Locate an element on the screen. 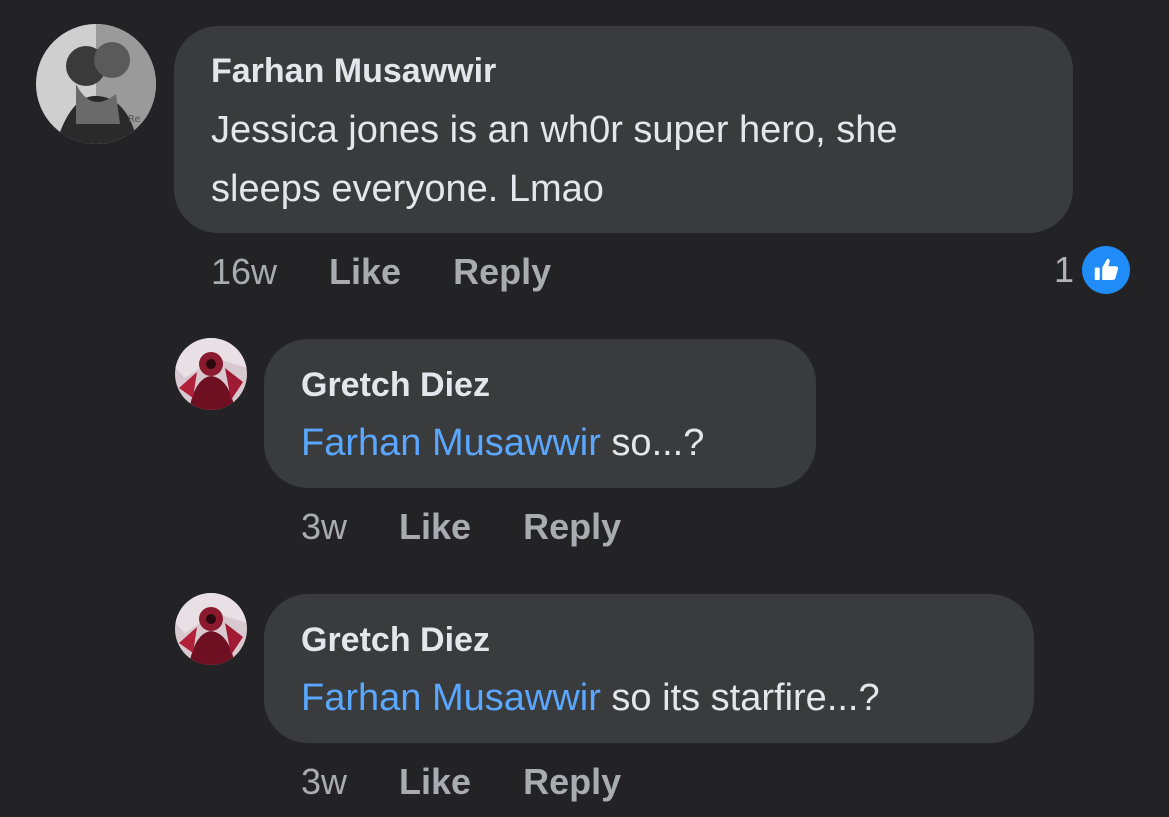  reply-text: Farhan Musawwir so its starfire...? is located at coordinates (590, 698).